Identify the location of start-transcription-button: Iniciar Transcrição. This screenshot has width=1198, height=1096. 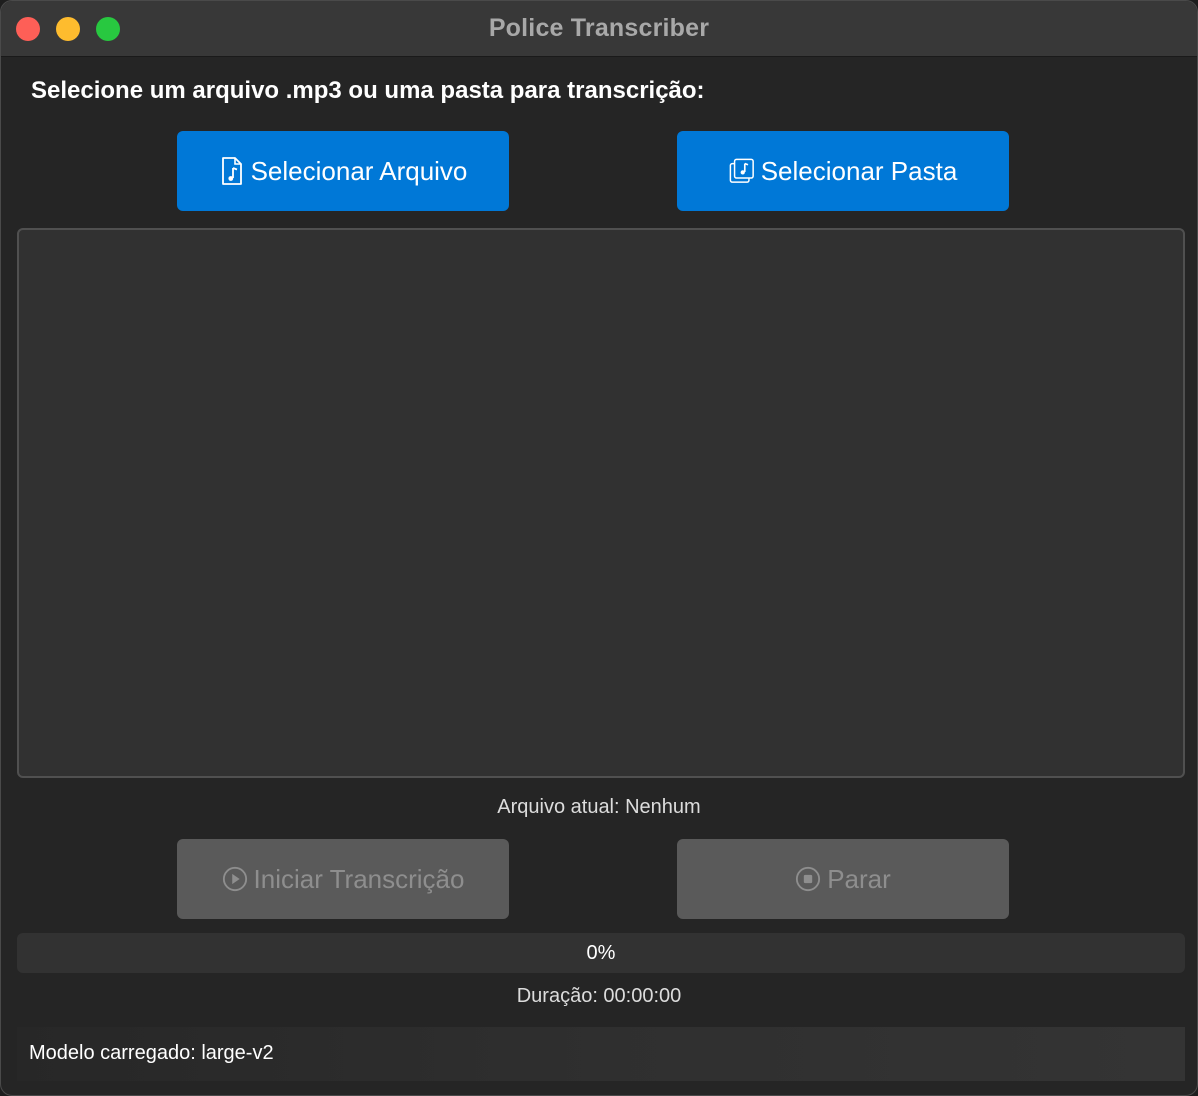
(343, 879).